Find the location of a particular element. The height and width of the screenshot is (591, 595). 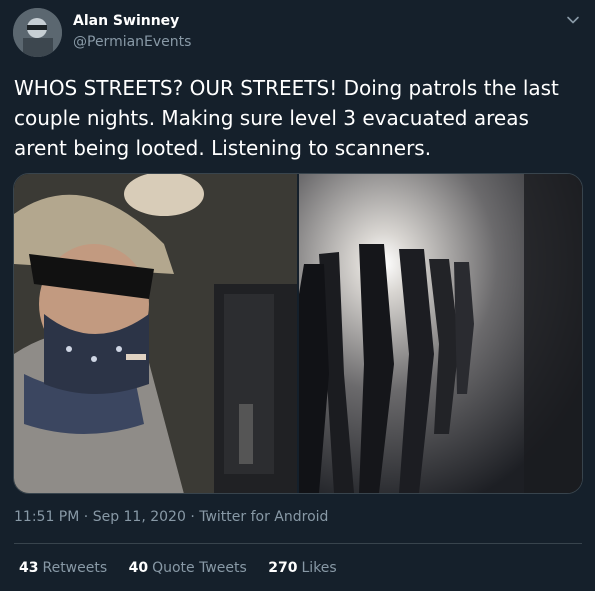

engagement-stats: 43 Retweets 40 Quote Tweets 270 Likes is located at coordinates (186, 568).